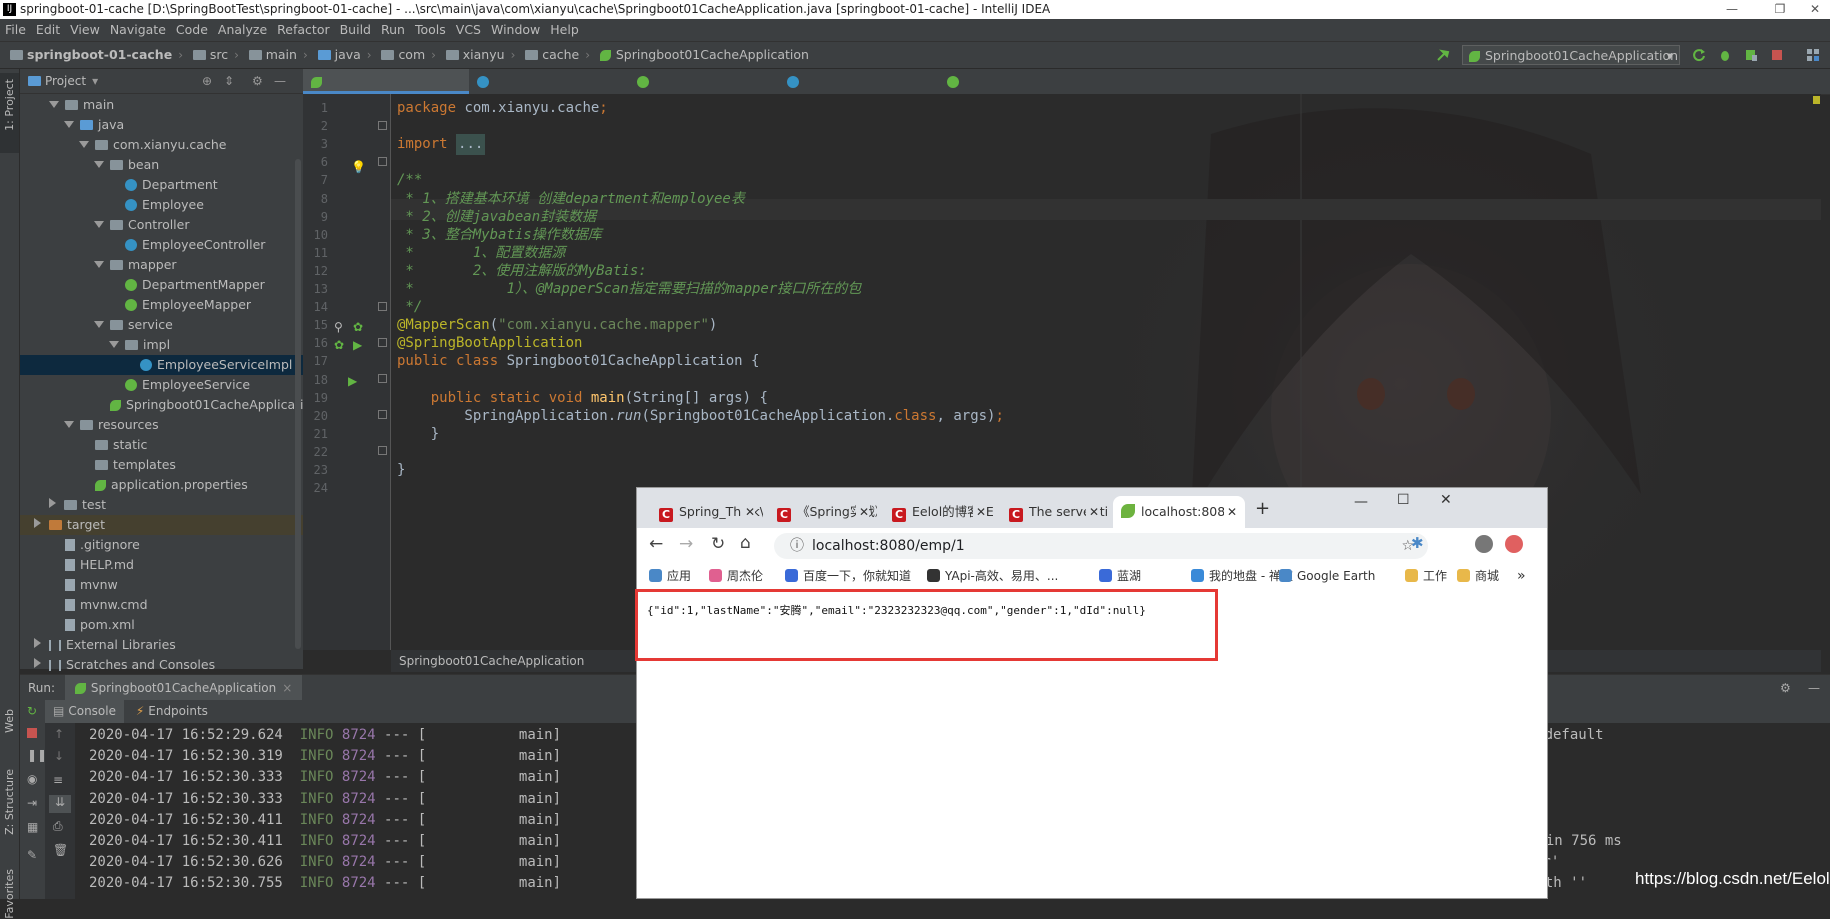 This screenshot has height=919, width=1830. Describe the element at coordinates (161, 165) in the screenshot. I see `tree-item-bean: bean` at that location.